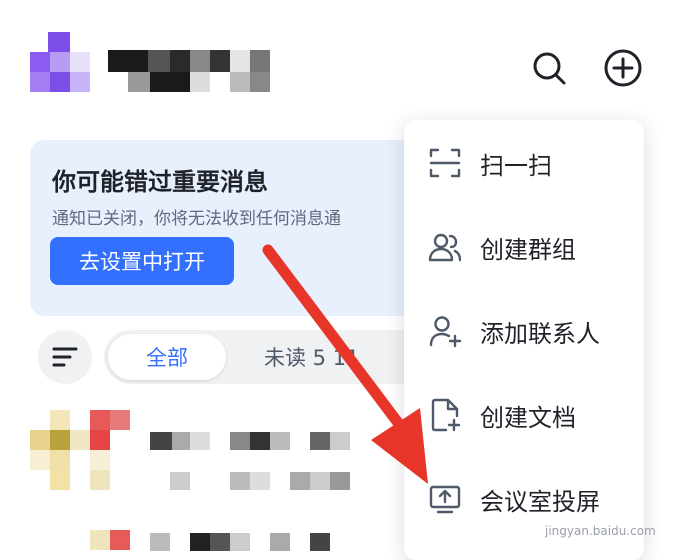  I want to click on create-document-icon, so click(446, 415).